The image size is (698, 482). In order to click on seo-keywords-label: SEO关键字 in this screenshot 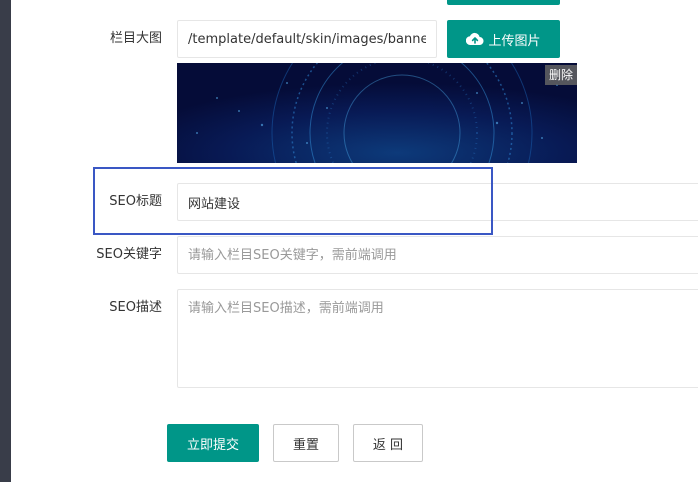, I will do `click(129, 254)`.